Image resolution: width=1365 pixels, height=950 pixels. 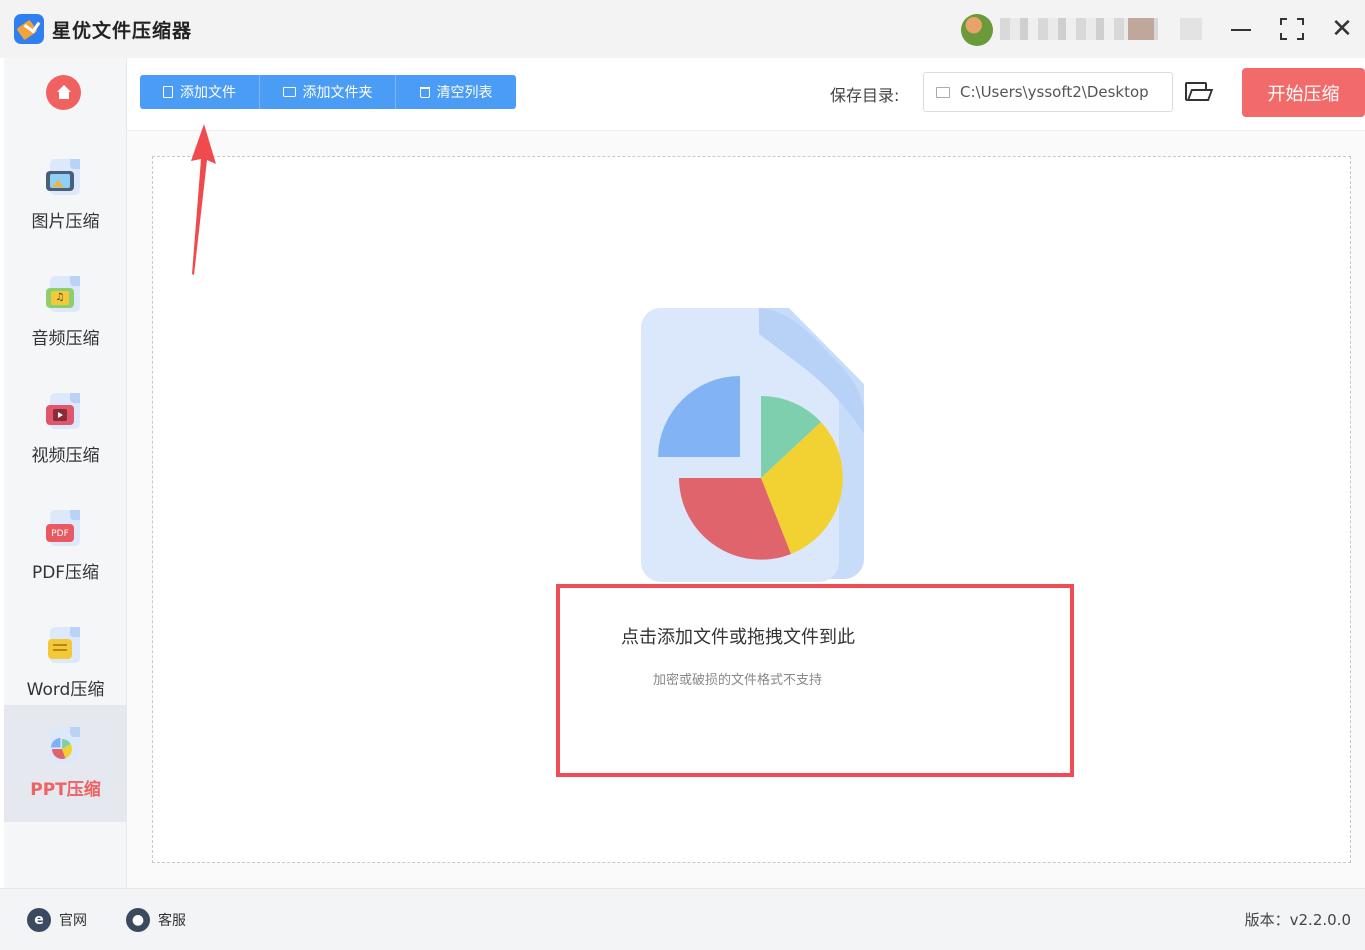 What do you see at coordinates (65, 195) in the screenshot?
I see `sidebar-item-image: 图片压缩` at bounding box center [65, 195].